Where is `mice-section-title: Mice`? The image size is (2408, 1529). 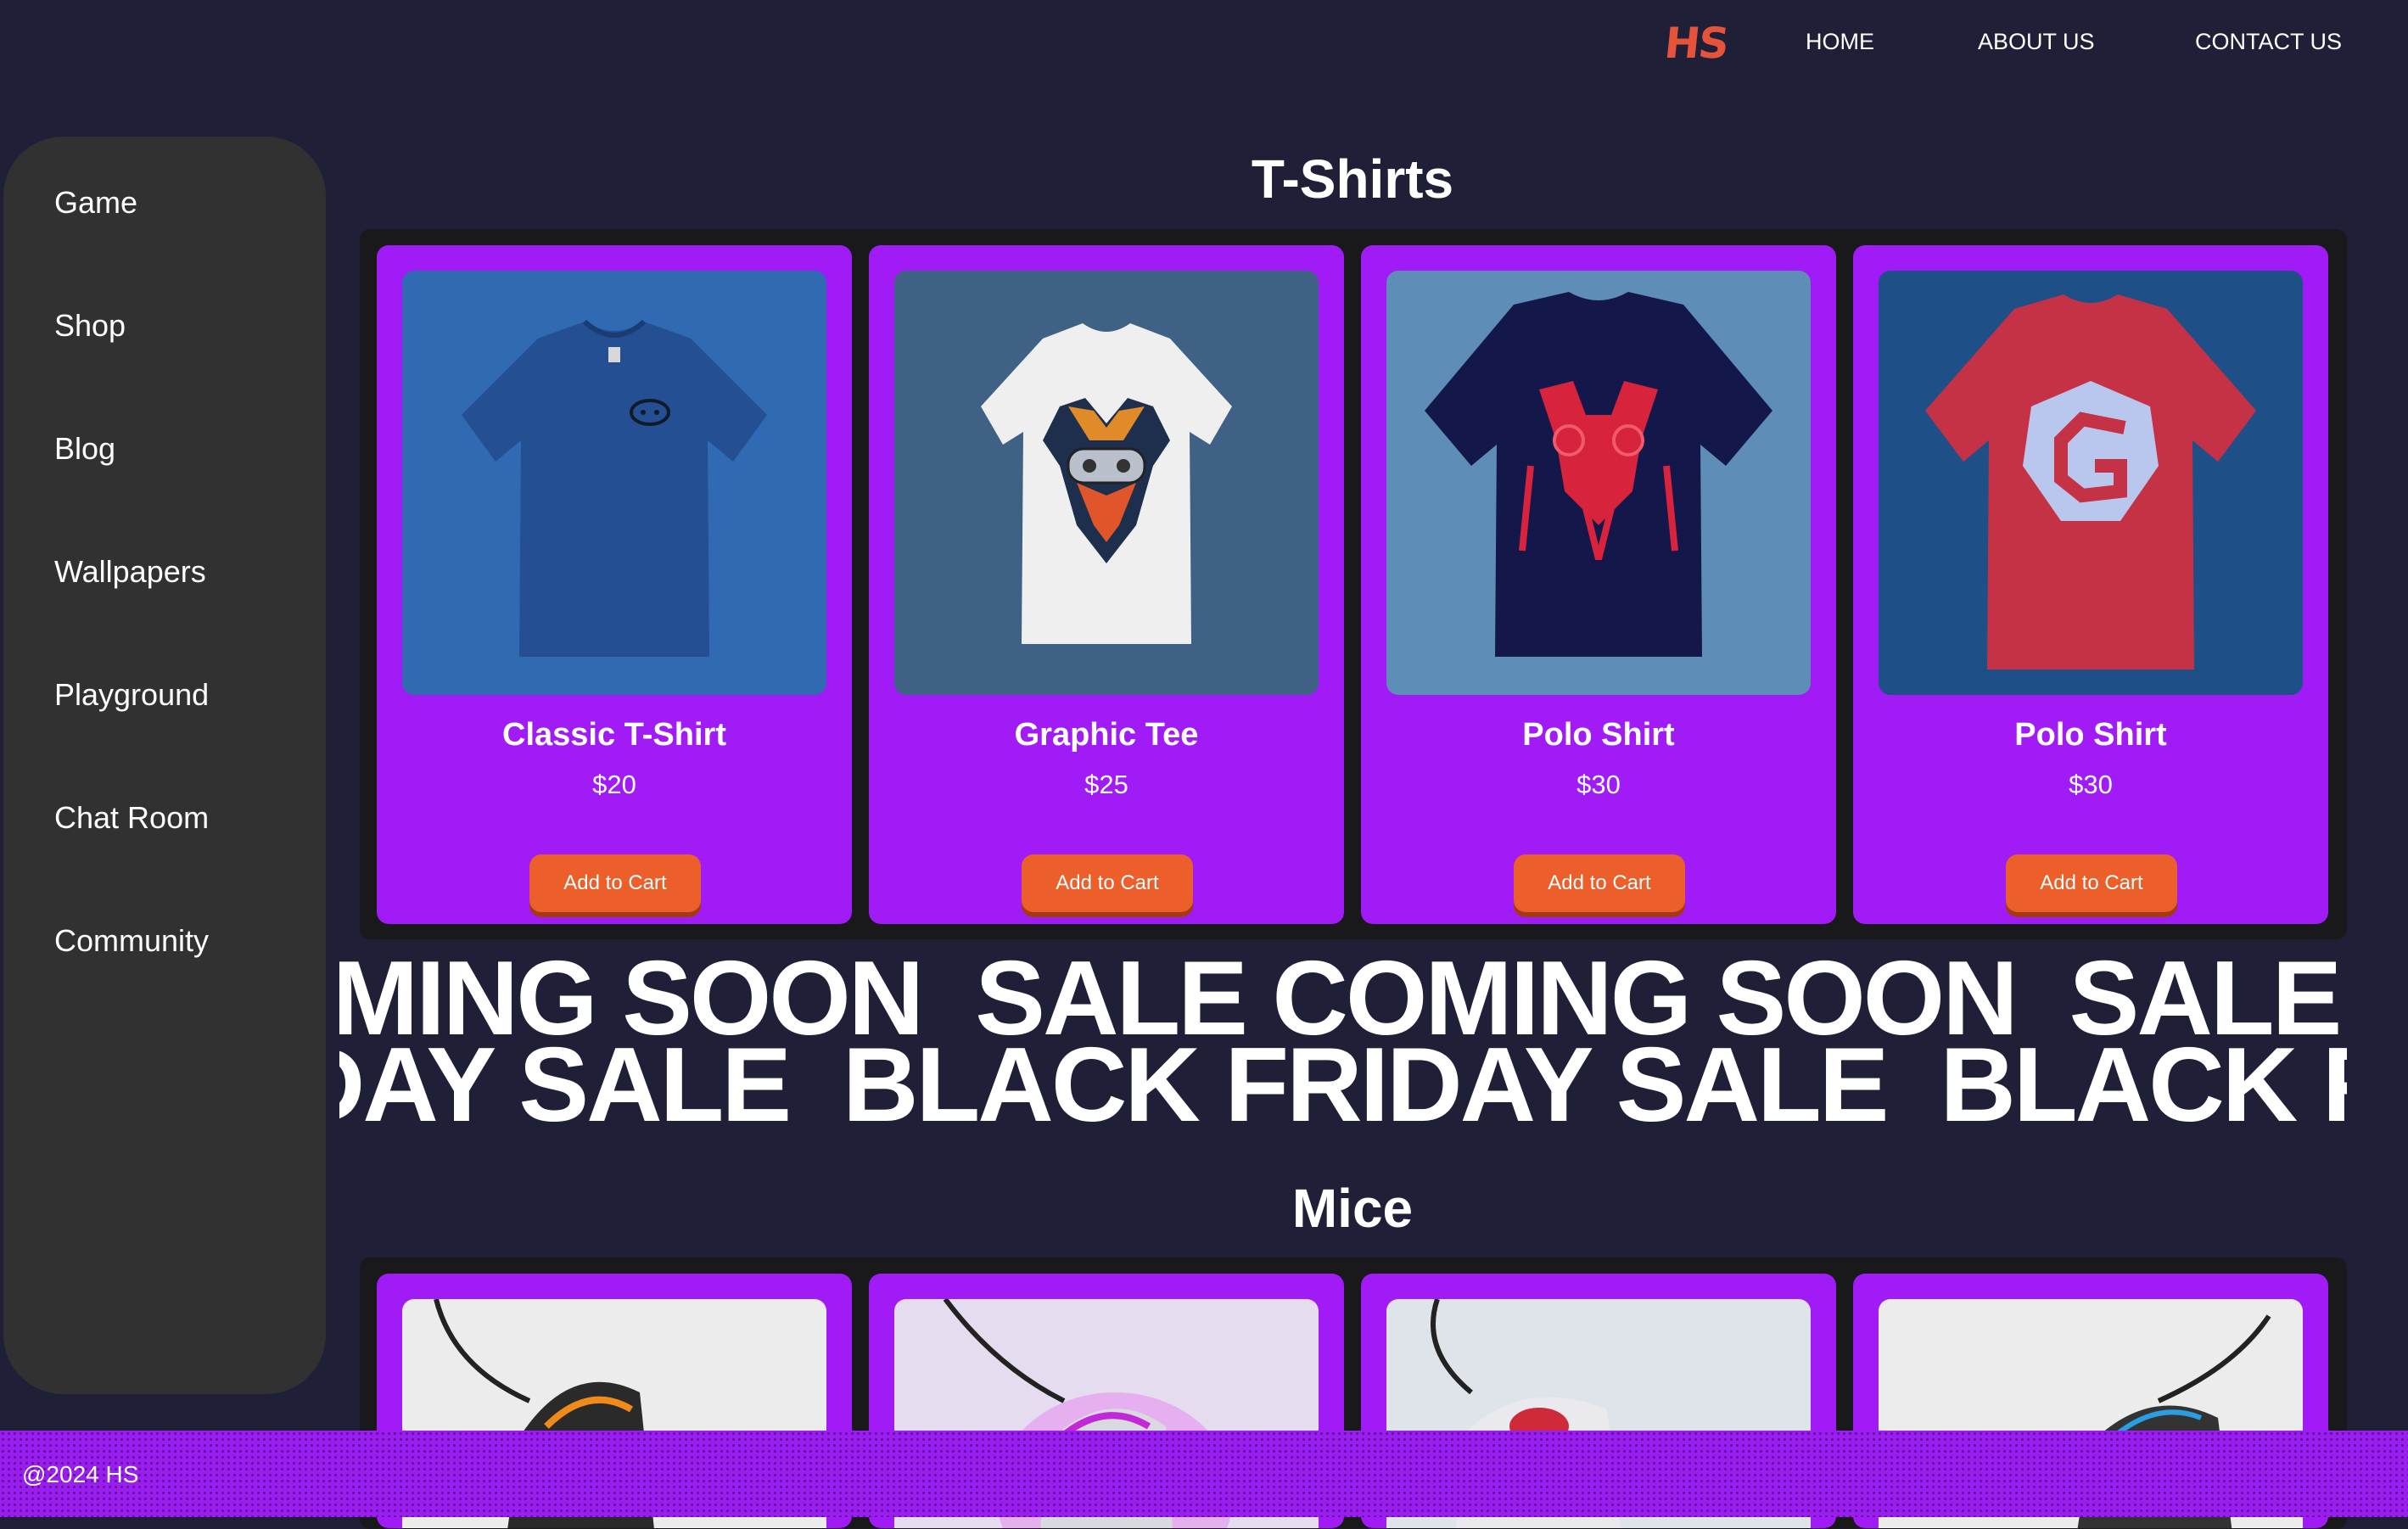
mice-section-title: Mice is located at coordinates (1352, 1208).